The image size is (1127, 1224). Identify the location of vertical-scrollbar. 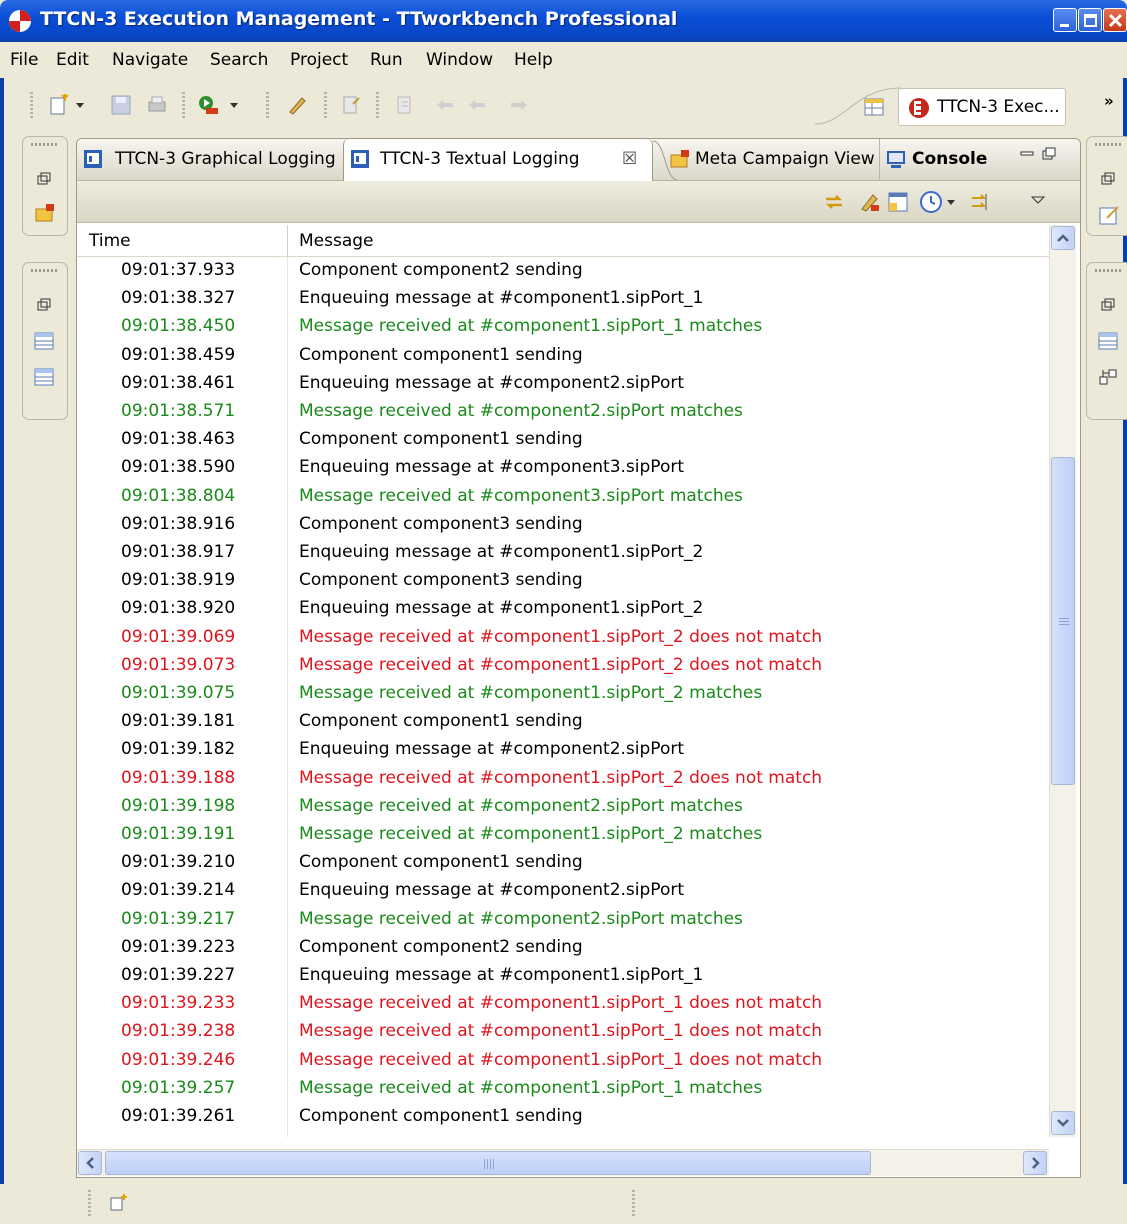
(1062, 681).